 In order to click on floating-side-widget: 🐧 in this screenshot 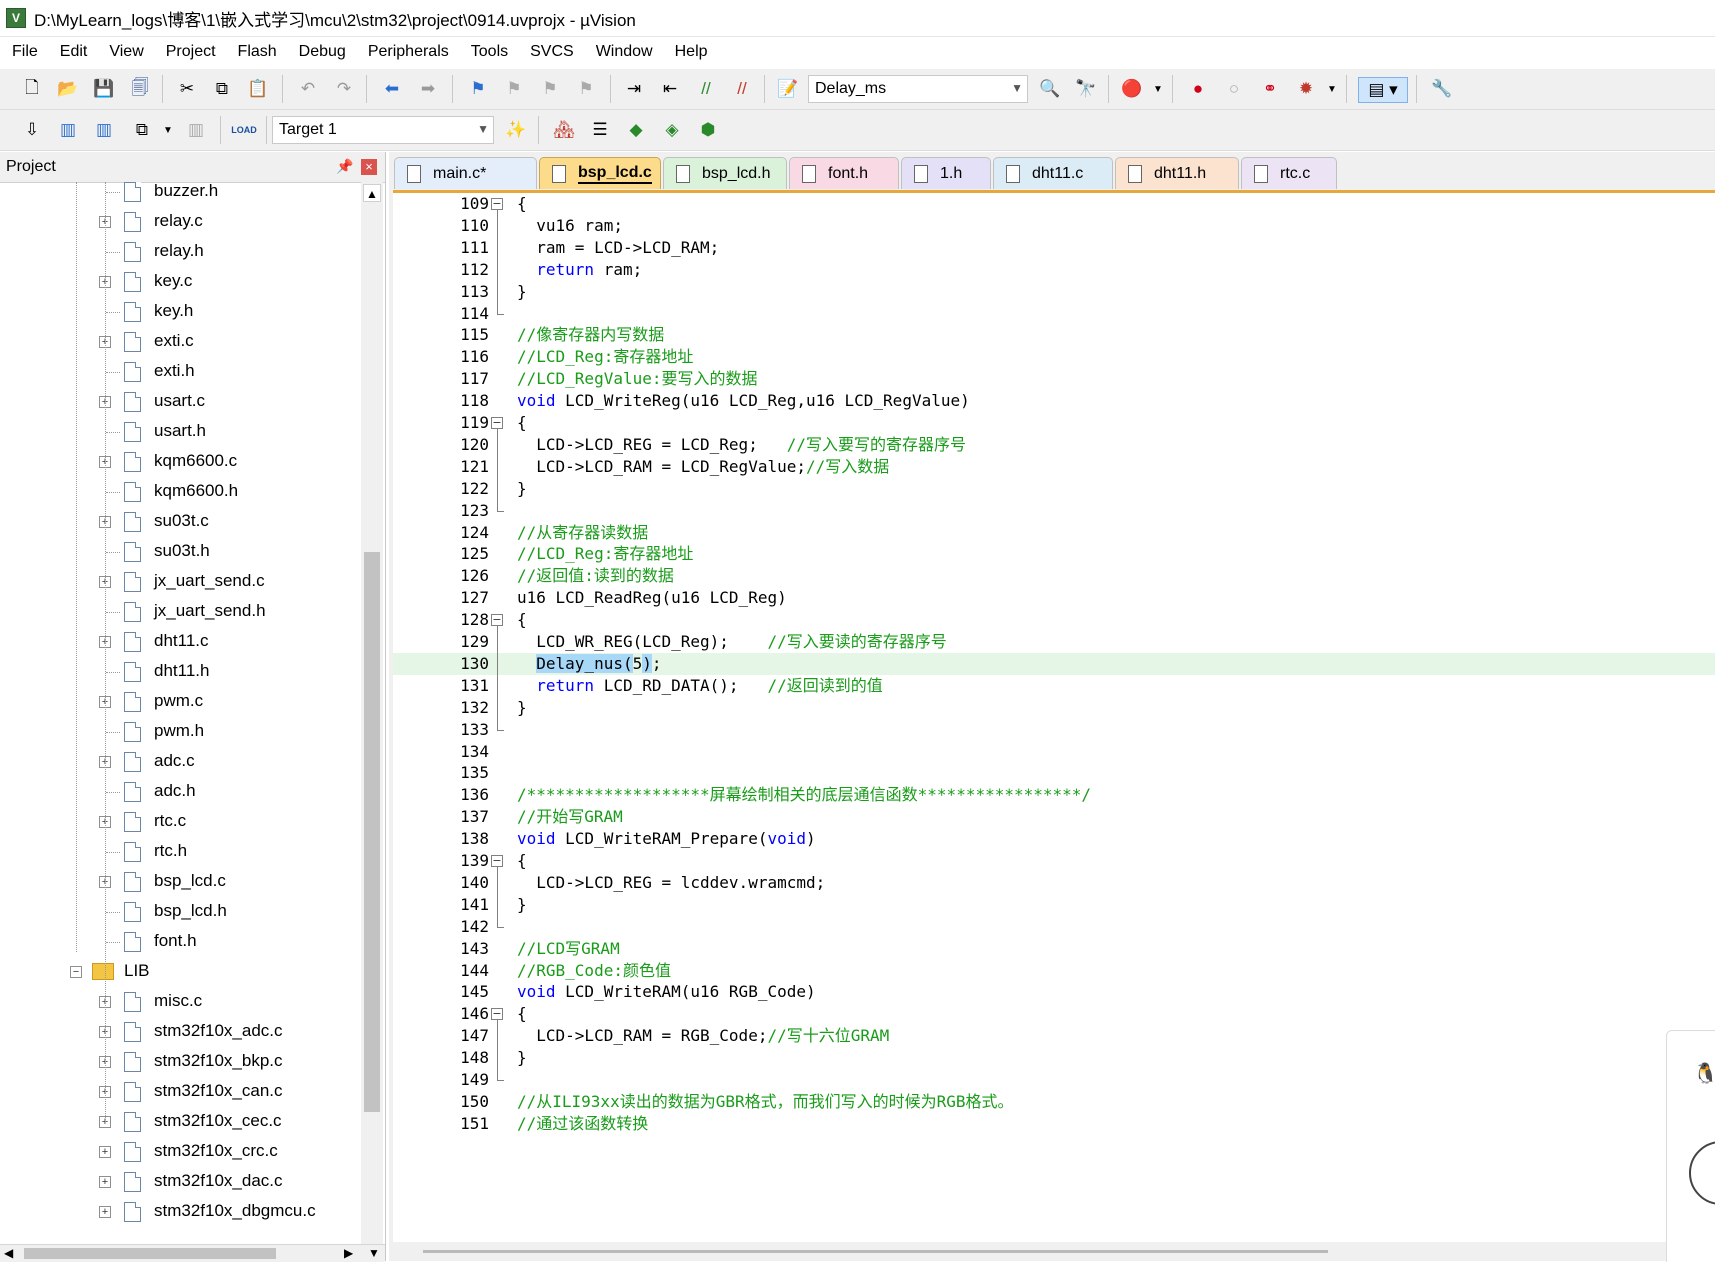, I will do `click(1690, 1146)`.